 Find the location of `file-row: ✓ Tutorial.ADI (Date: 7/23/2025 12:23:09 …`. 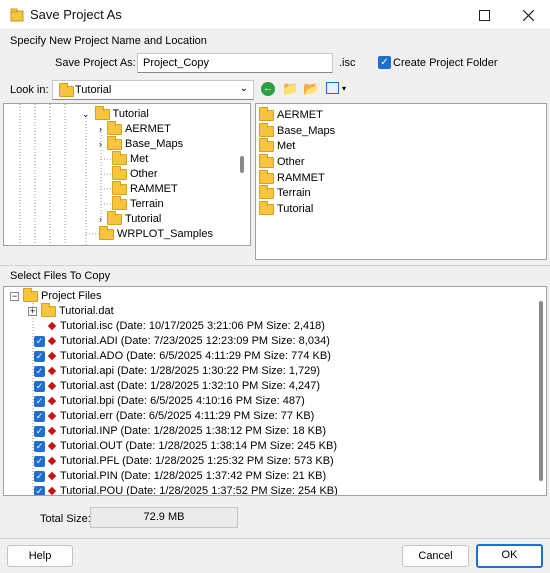

file-row: ✓ Tutorial.ADI (Date: 7/23/2025 12:23:09 … is located at coordinates (182, 341).